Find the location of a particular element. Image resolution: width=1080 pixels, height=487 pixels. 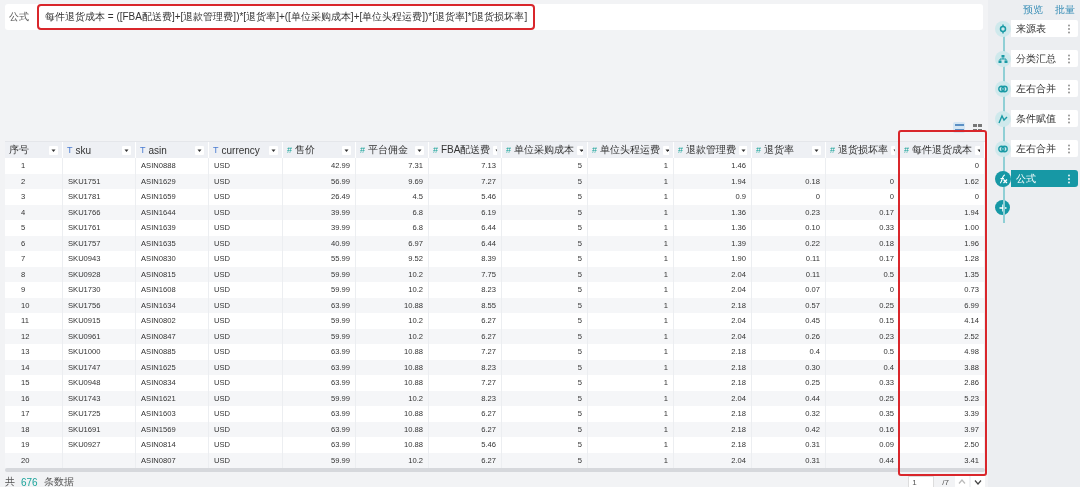

formula-label: 公式 is located at coordinates (19, 17).